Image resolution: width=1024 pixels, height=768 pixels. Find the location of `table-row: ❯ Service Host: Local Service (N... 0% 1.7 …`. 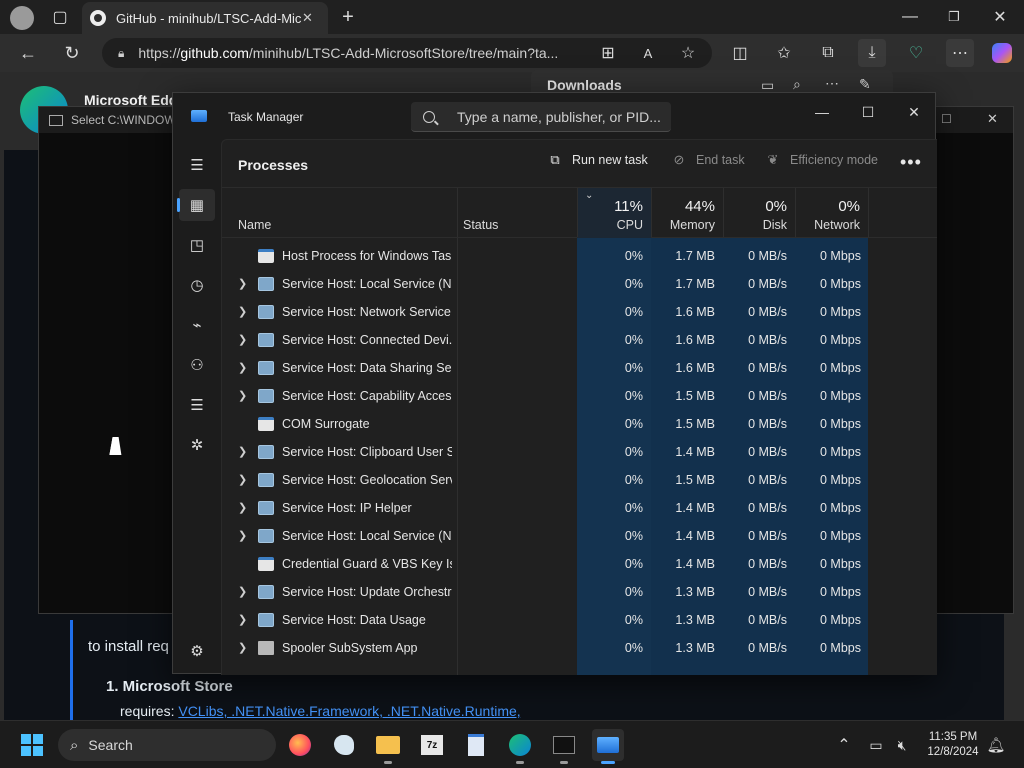

table-row: ❯ Service Host: Local Service (N... 0% 1.7 … is located at coordinates (579, 284).